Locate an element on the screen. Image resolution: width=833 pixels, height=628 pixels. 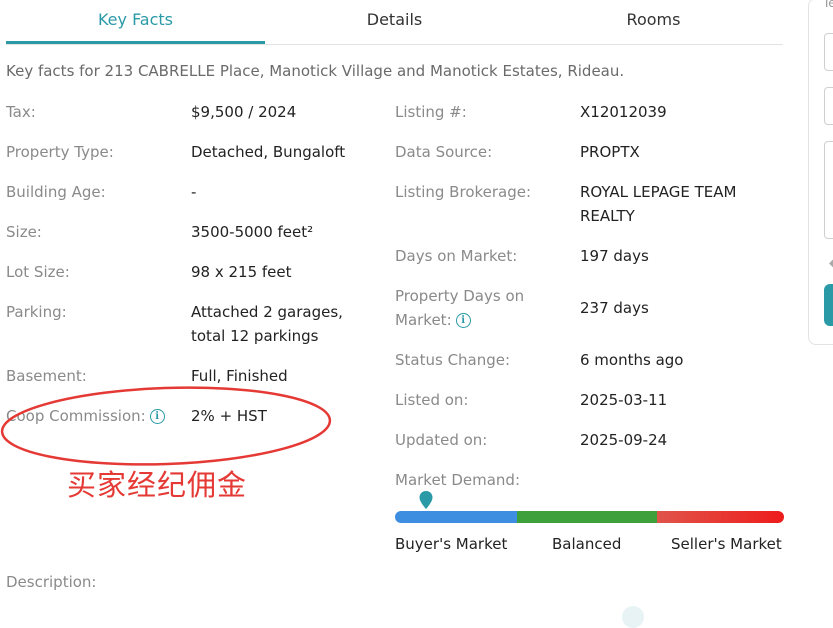
days-on-market-value: 197 days is located at coordinates (614, 256).